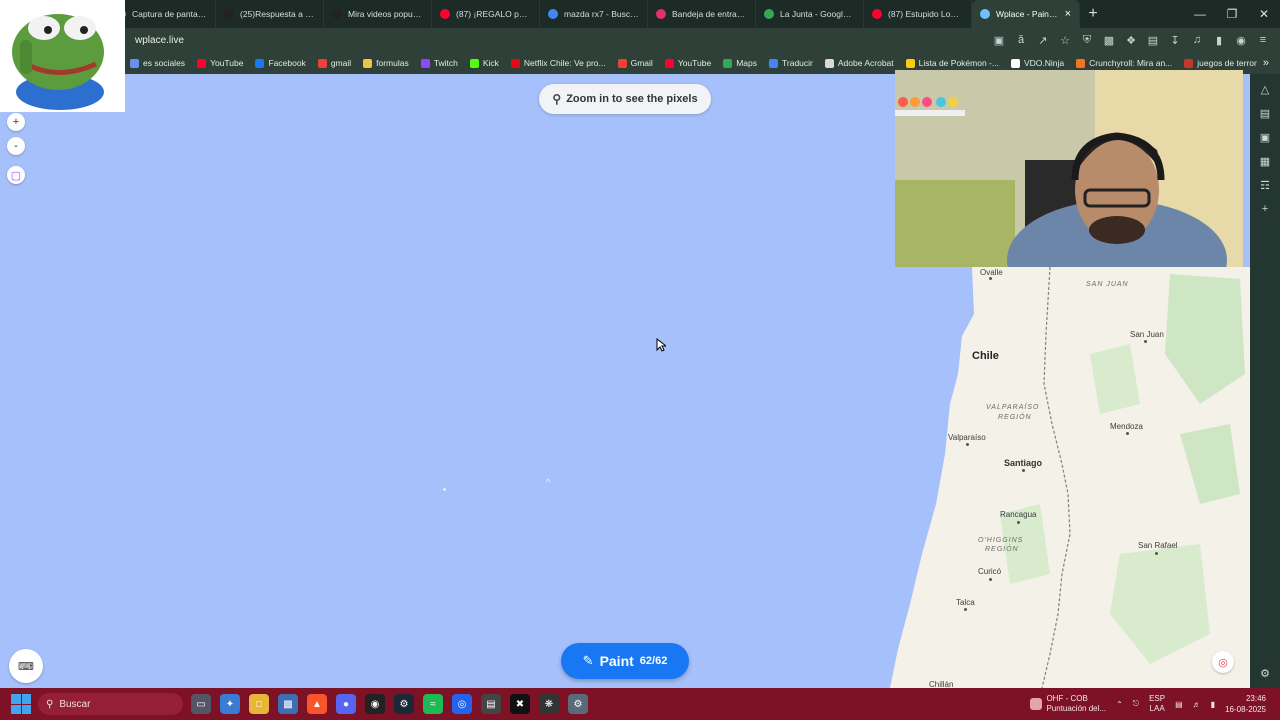  What do you see at coordinates (625, 99) in the screenshot?
I see `zoom-hint-pill: ⚲ Zoom in to see the pixels` at bounding box center [625, 99].